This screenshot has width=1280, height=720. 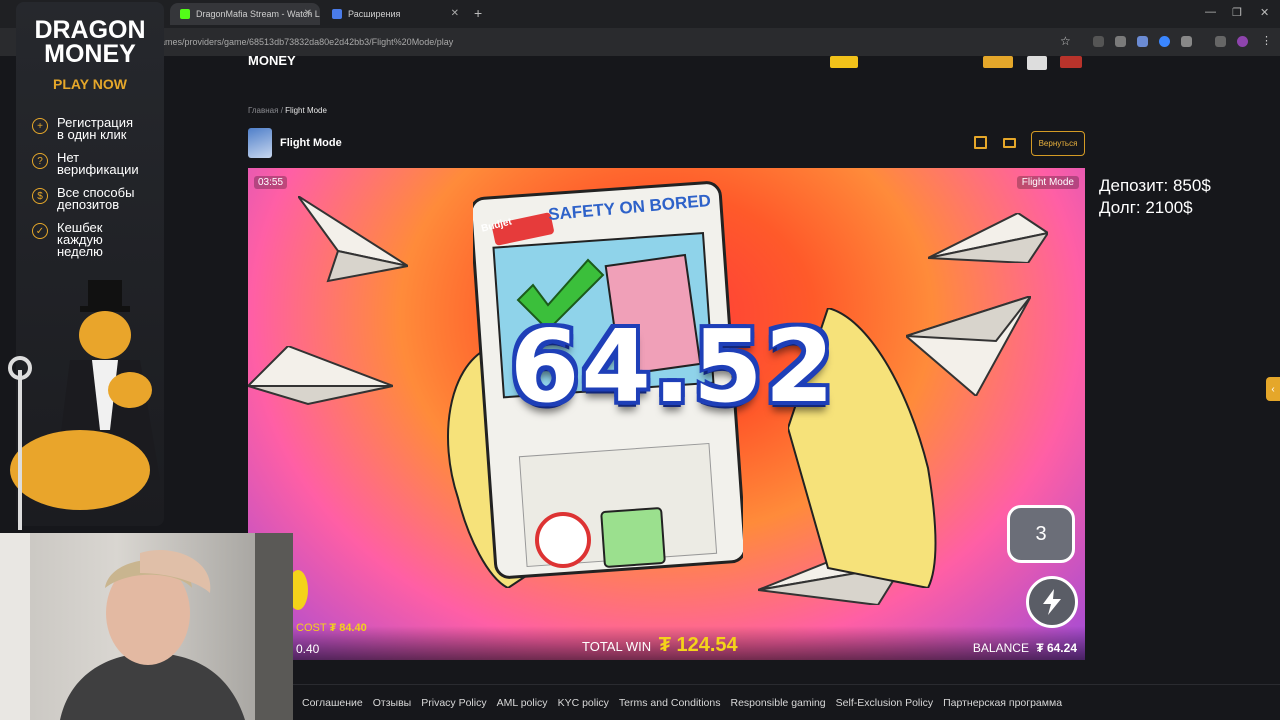 I want to click on fullscreen-icon, so click(x=980, y=142).